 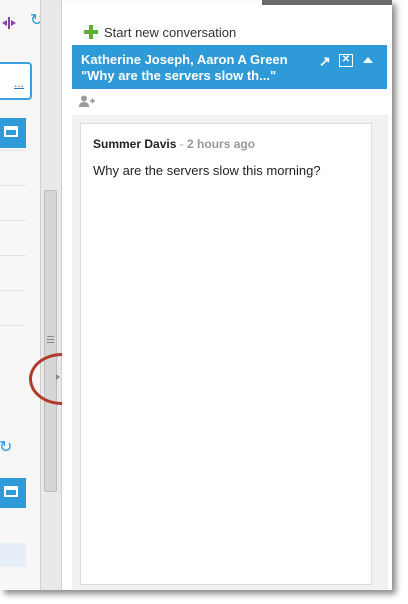 What do you see at coordinates (179, 75) in the screenshot?
I see `conversation-subject: "Why are the servers slow th..."` at bounding box center [179, 75].